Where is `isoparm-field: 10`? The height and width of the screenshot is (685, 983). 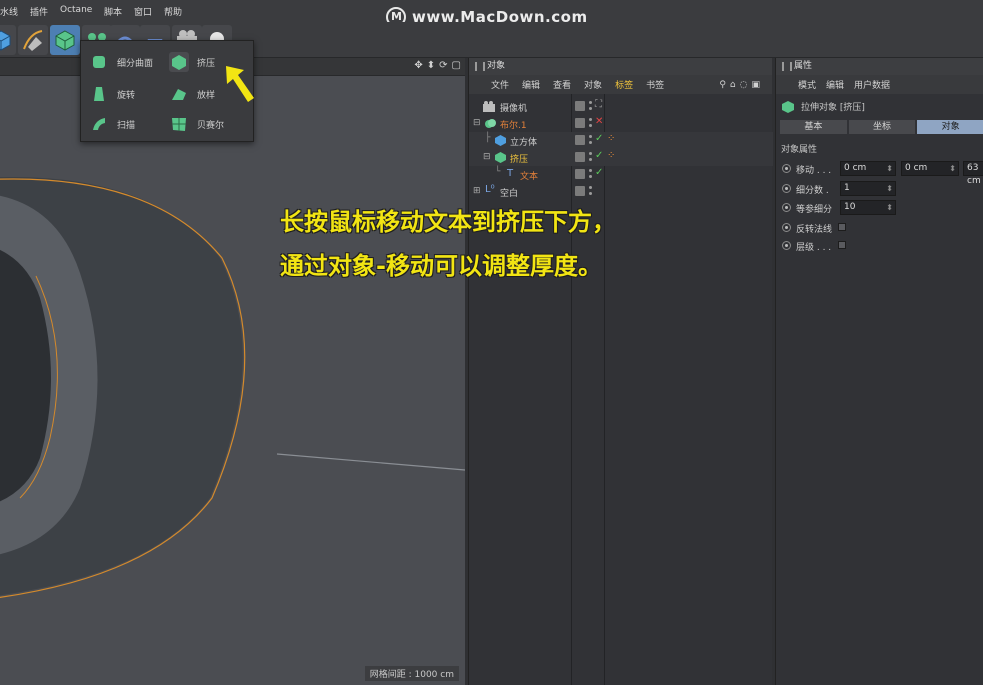
isoparm-field: 10 is located at coordinates (868, 207).